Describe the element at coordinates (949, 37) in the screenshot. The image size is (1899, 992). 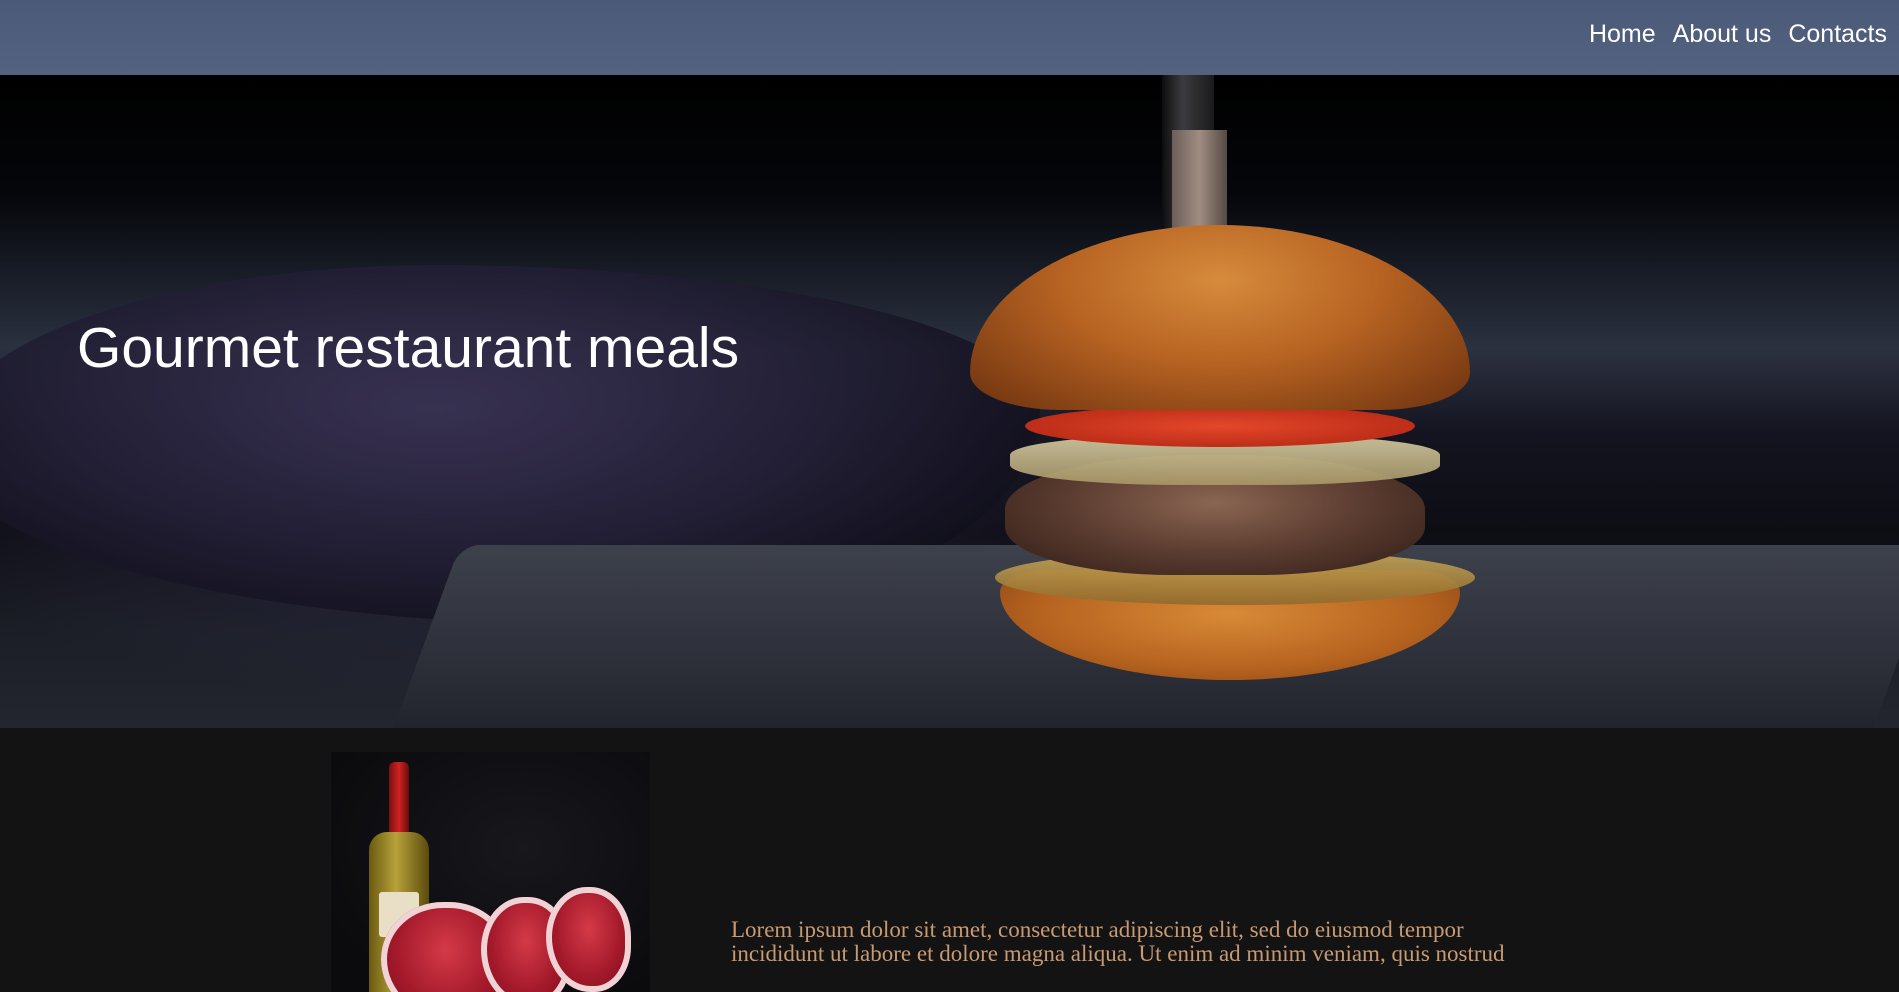
I see `top-navbar: Home About us Contacts` at that location.